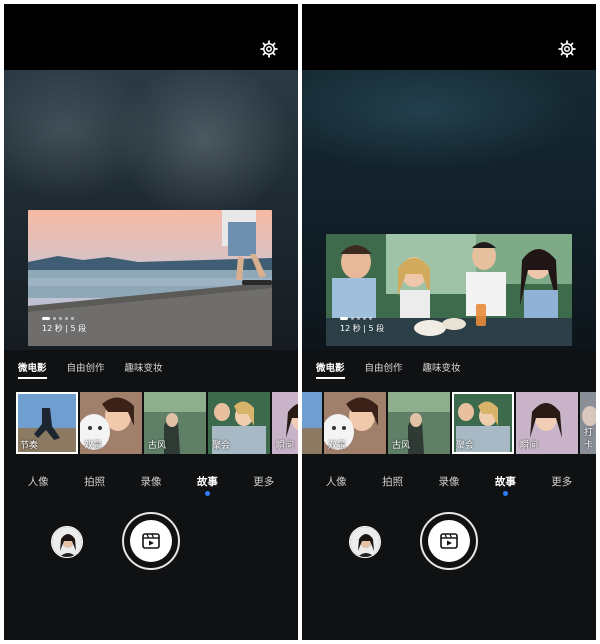 The image size is (600, 644). What do you see at coordinates (312, 423) in the screenshot?
I see `template-thumb-rhythm-partial` at bounding box center [312, 423].